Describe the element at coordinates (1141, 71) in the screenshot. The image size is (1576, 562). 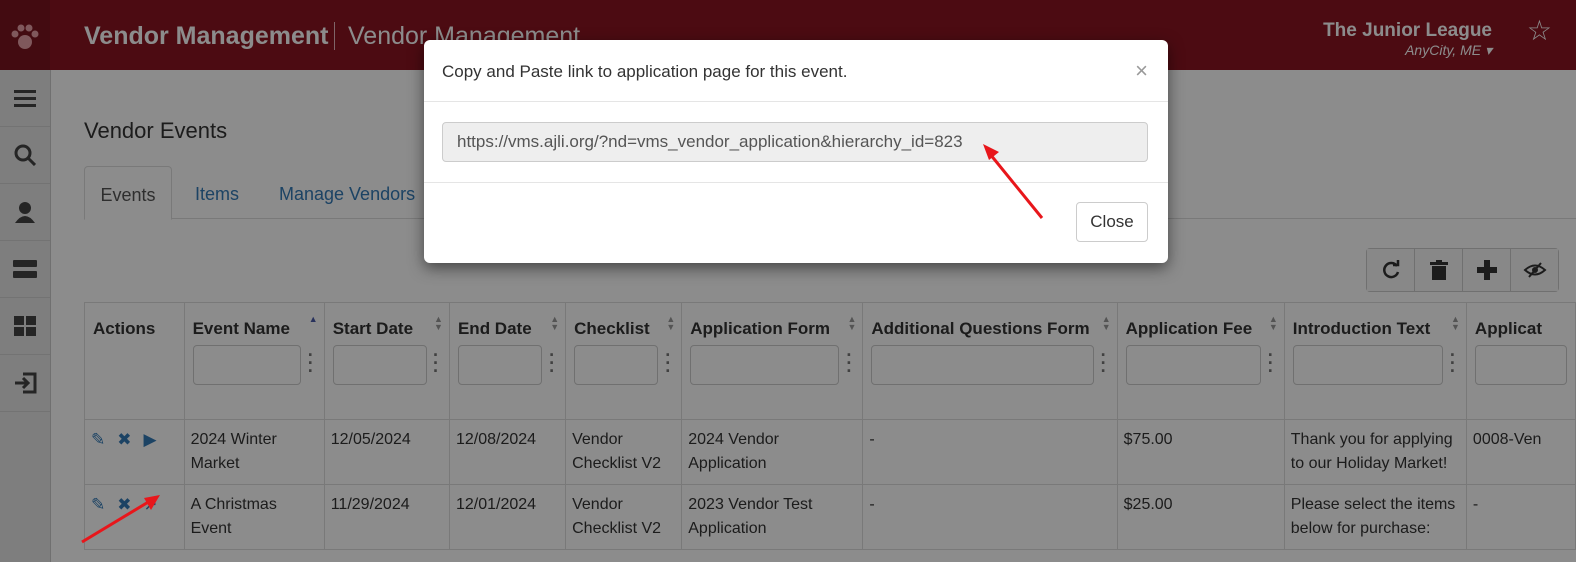
I see `close-icon: ×` at that location.